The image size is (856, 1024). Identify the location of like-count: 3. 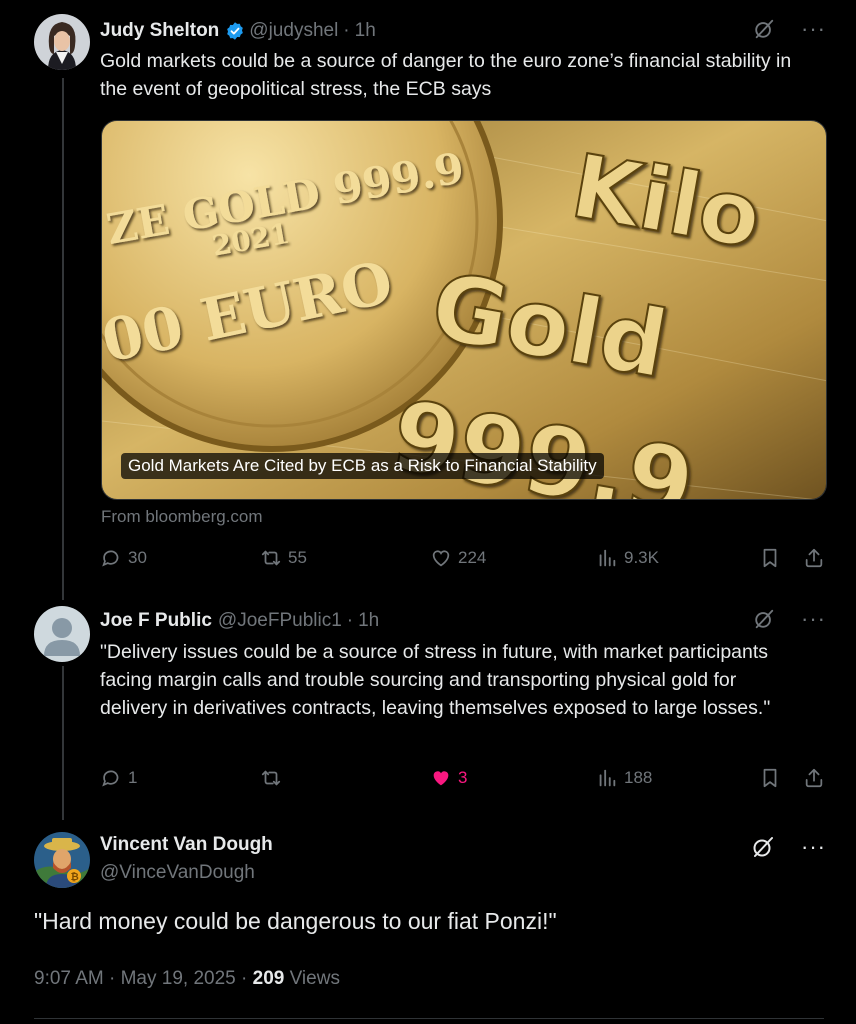
(463, 777).